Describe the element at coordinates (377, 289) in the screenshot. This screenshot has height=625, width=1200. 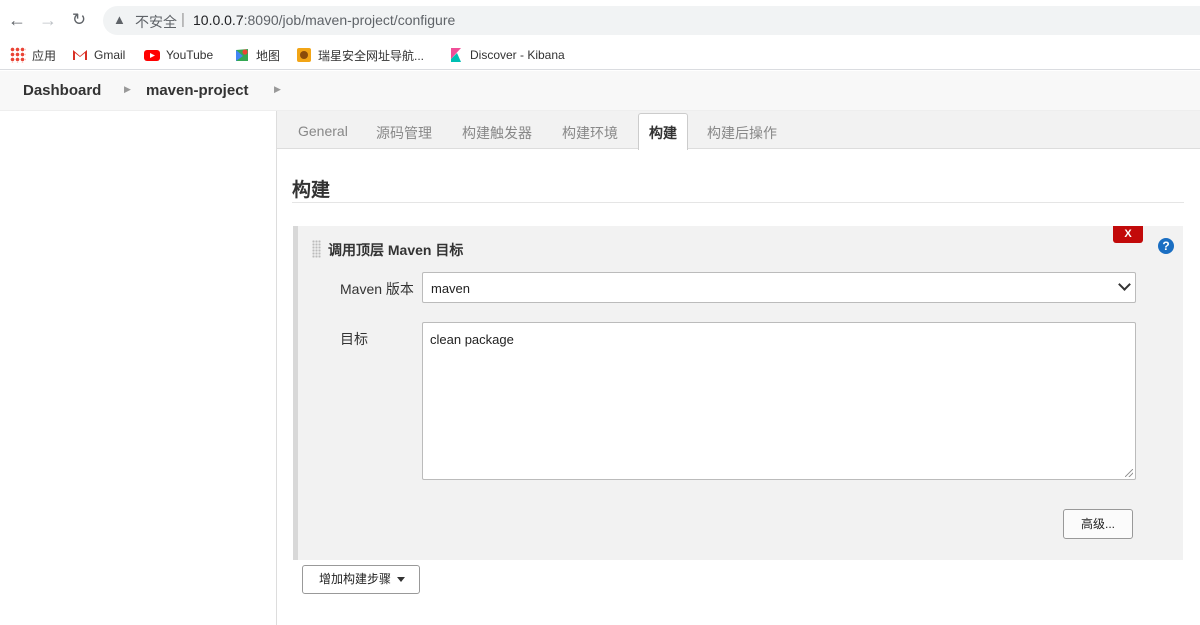
I see `maven-version-label: Maven 版本` at that location.